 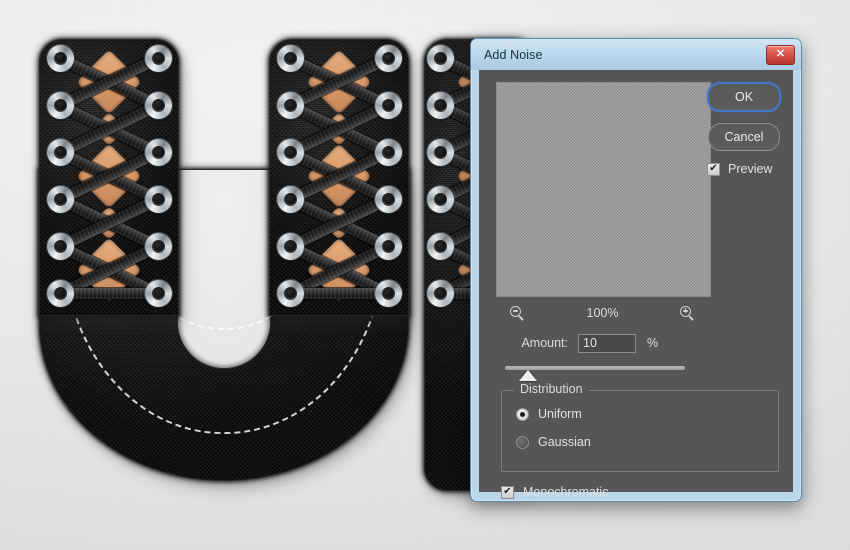 I want to click on letter-u-counter, so click(x=224, y=269).